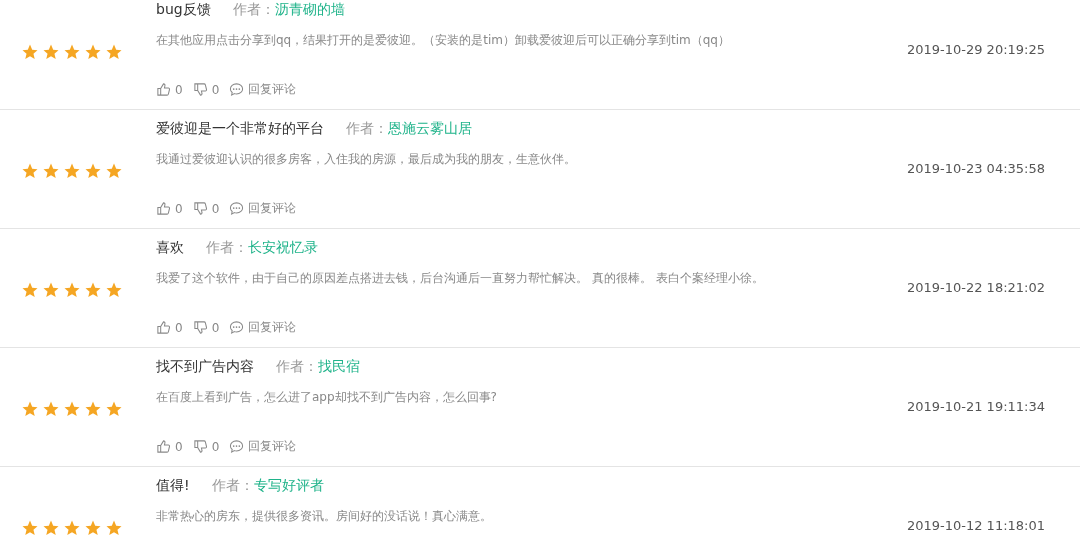 This screenshot has height=560, width=1080. Describe the element at coordinates (173, 486) in the screenshot. I see `review-title: 值得!` at that location.